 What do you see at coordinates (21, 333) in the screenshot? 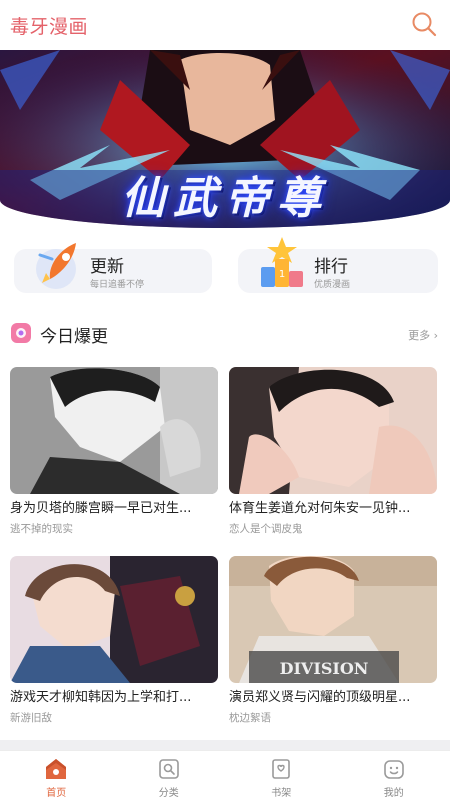
I see `flower-icon` at bounding box center [21, 333].